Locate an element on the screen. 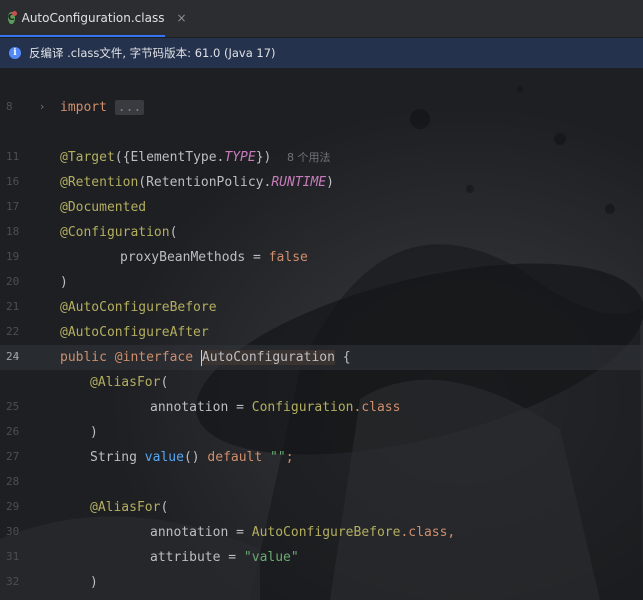  code-line-attribute: attribute = "value" is located at coordinates (224, 557).